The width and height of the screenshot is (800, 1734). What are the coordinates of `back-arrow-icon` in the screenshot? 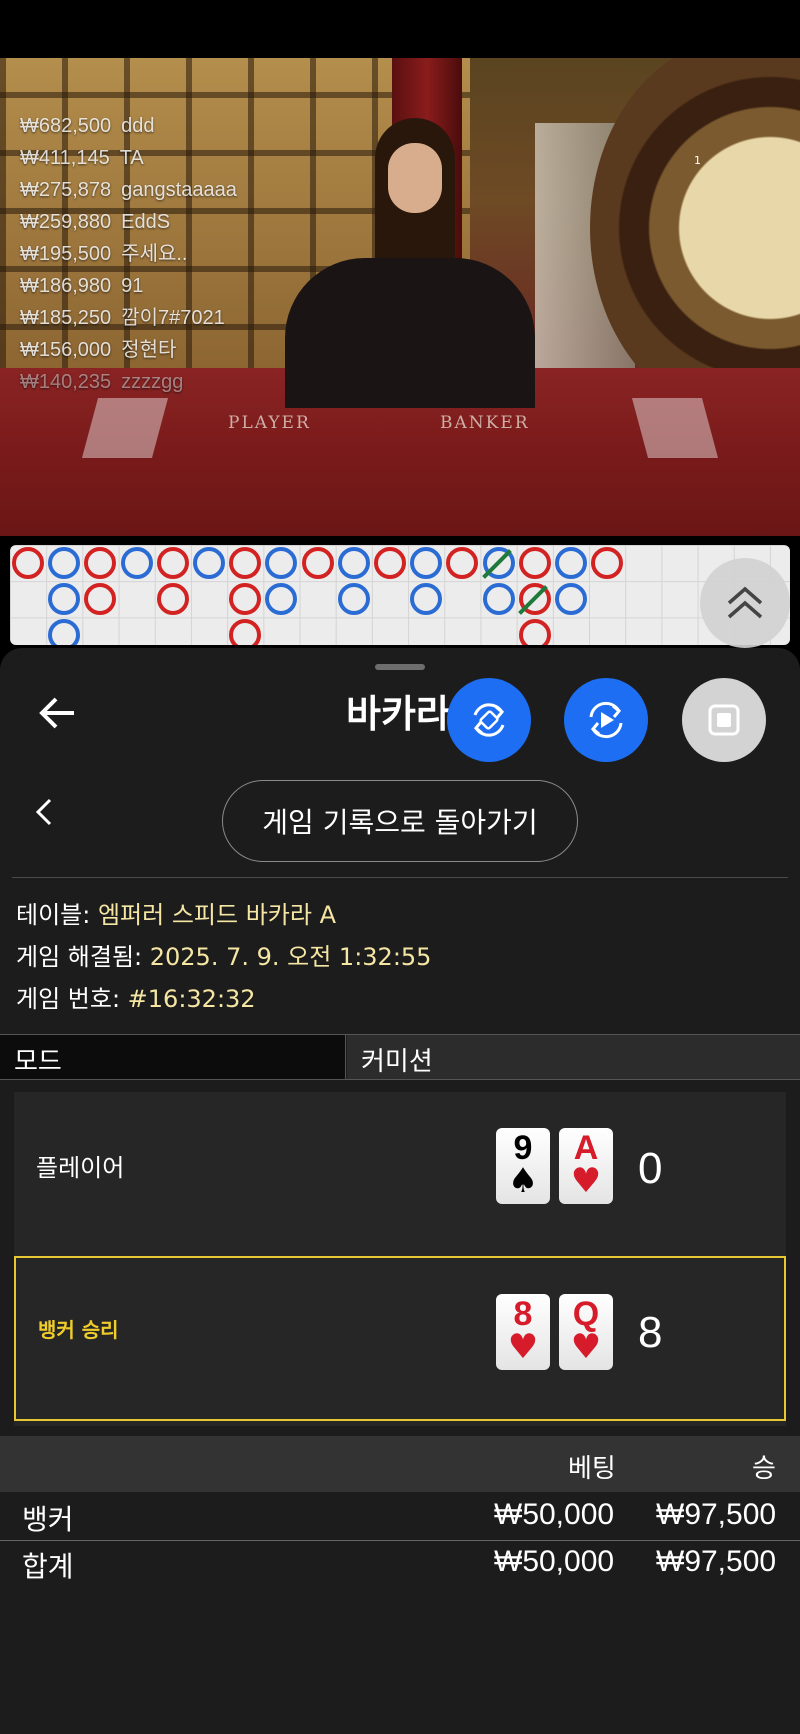 It's located at (58, 713).